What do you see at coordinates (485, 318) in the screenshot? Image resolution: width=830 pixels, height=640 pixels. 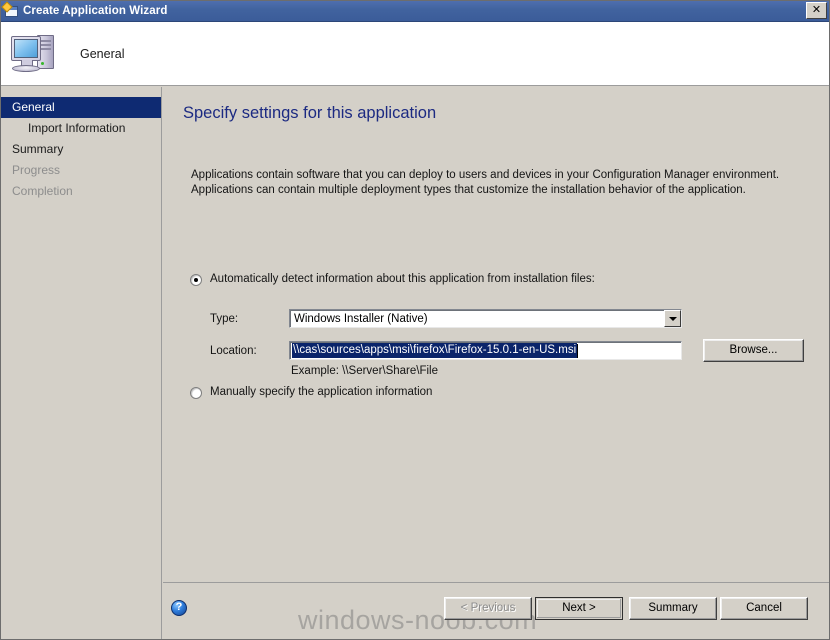 I see `type-dropdown: Windows Installer (Native)` at bounding box center [485, 318].